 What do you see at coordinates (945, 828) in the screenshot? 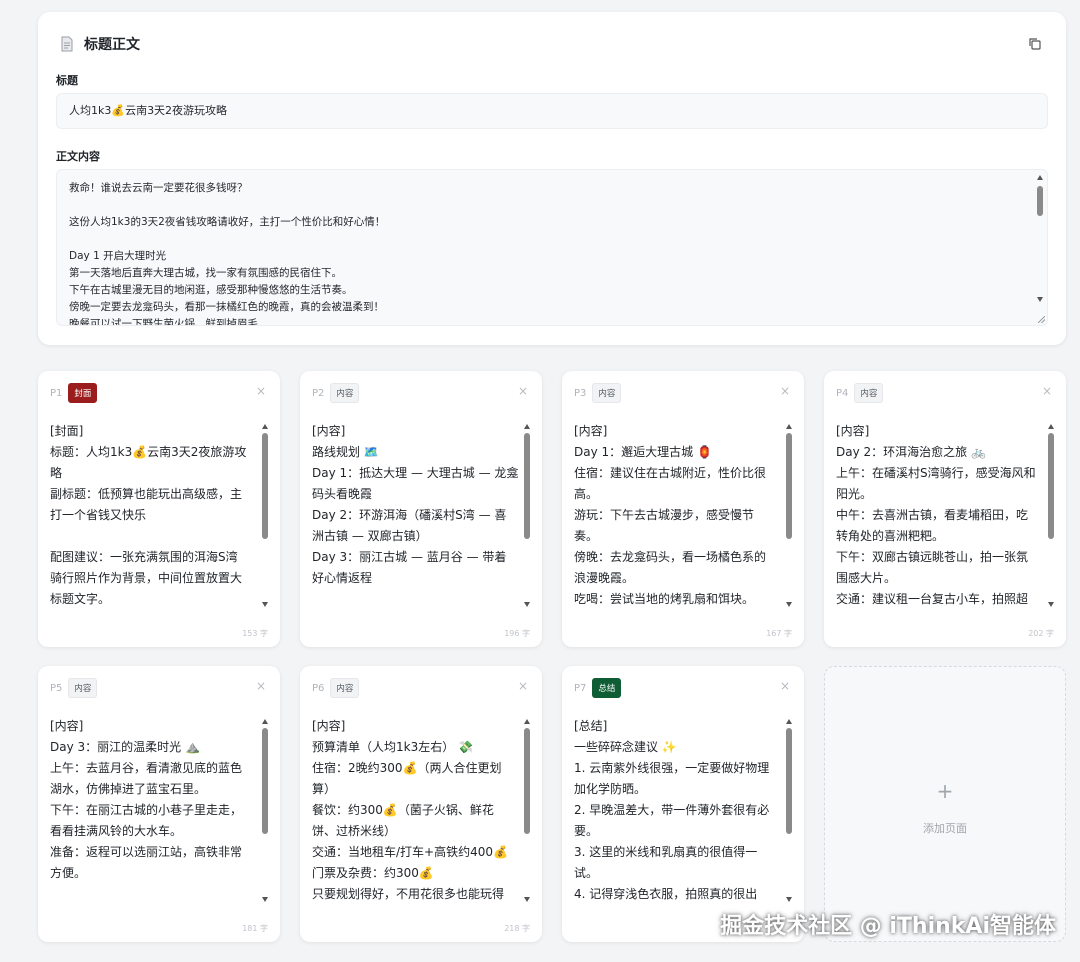
I see `add-page-label: 添加页面` at bounding box center [945, 828].